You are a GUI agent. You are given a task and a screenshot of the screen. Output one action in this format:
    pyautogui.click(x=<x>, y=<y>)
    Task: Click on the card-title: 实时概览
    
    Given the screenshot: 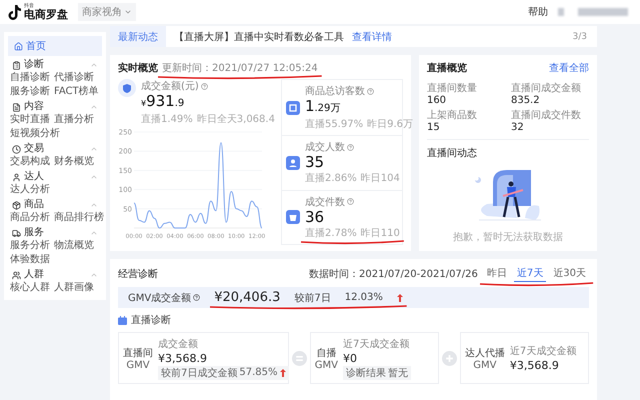 What is the action you would take?
    pyautogui.click(x=138, y=68)
    